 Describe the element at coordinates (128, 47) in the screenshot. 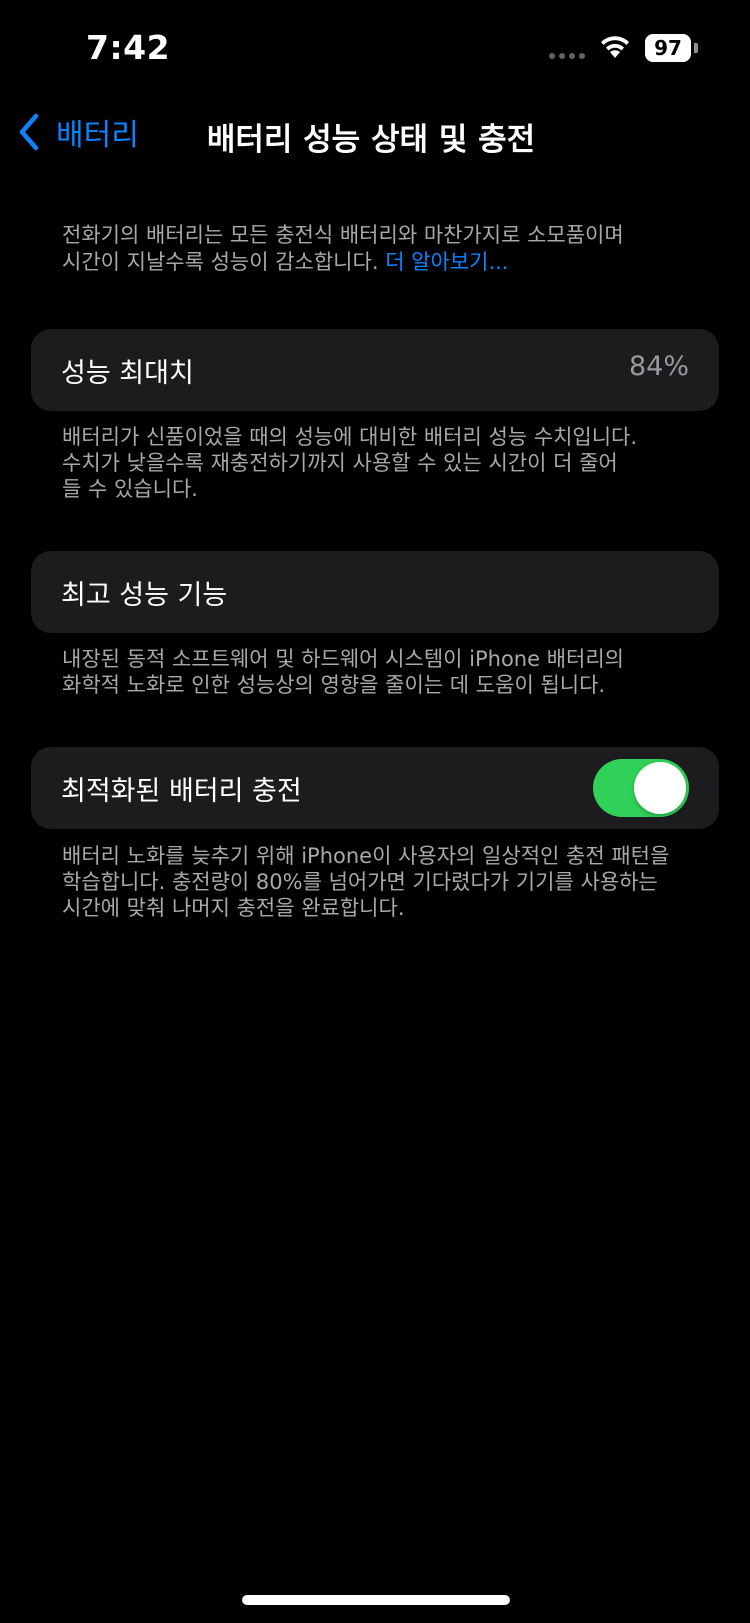

I see `status-time: 7:42` at that location.